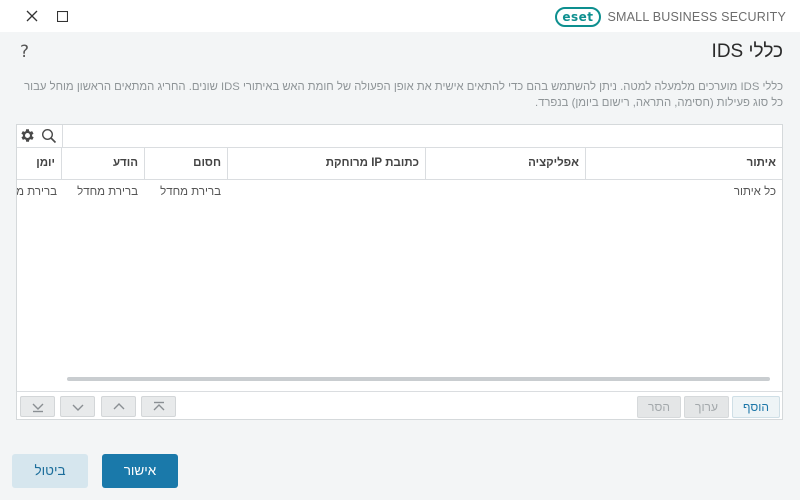 Image resolution: width=800 pixels, height=500 pixels. What do you see at coordinates (418, 379) in the screenshot?
I see `horizontal-scrollbar` at bounding box center [418, 379].